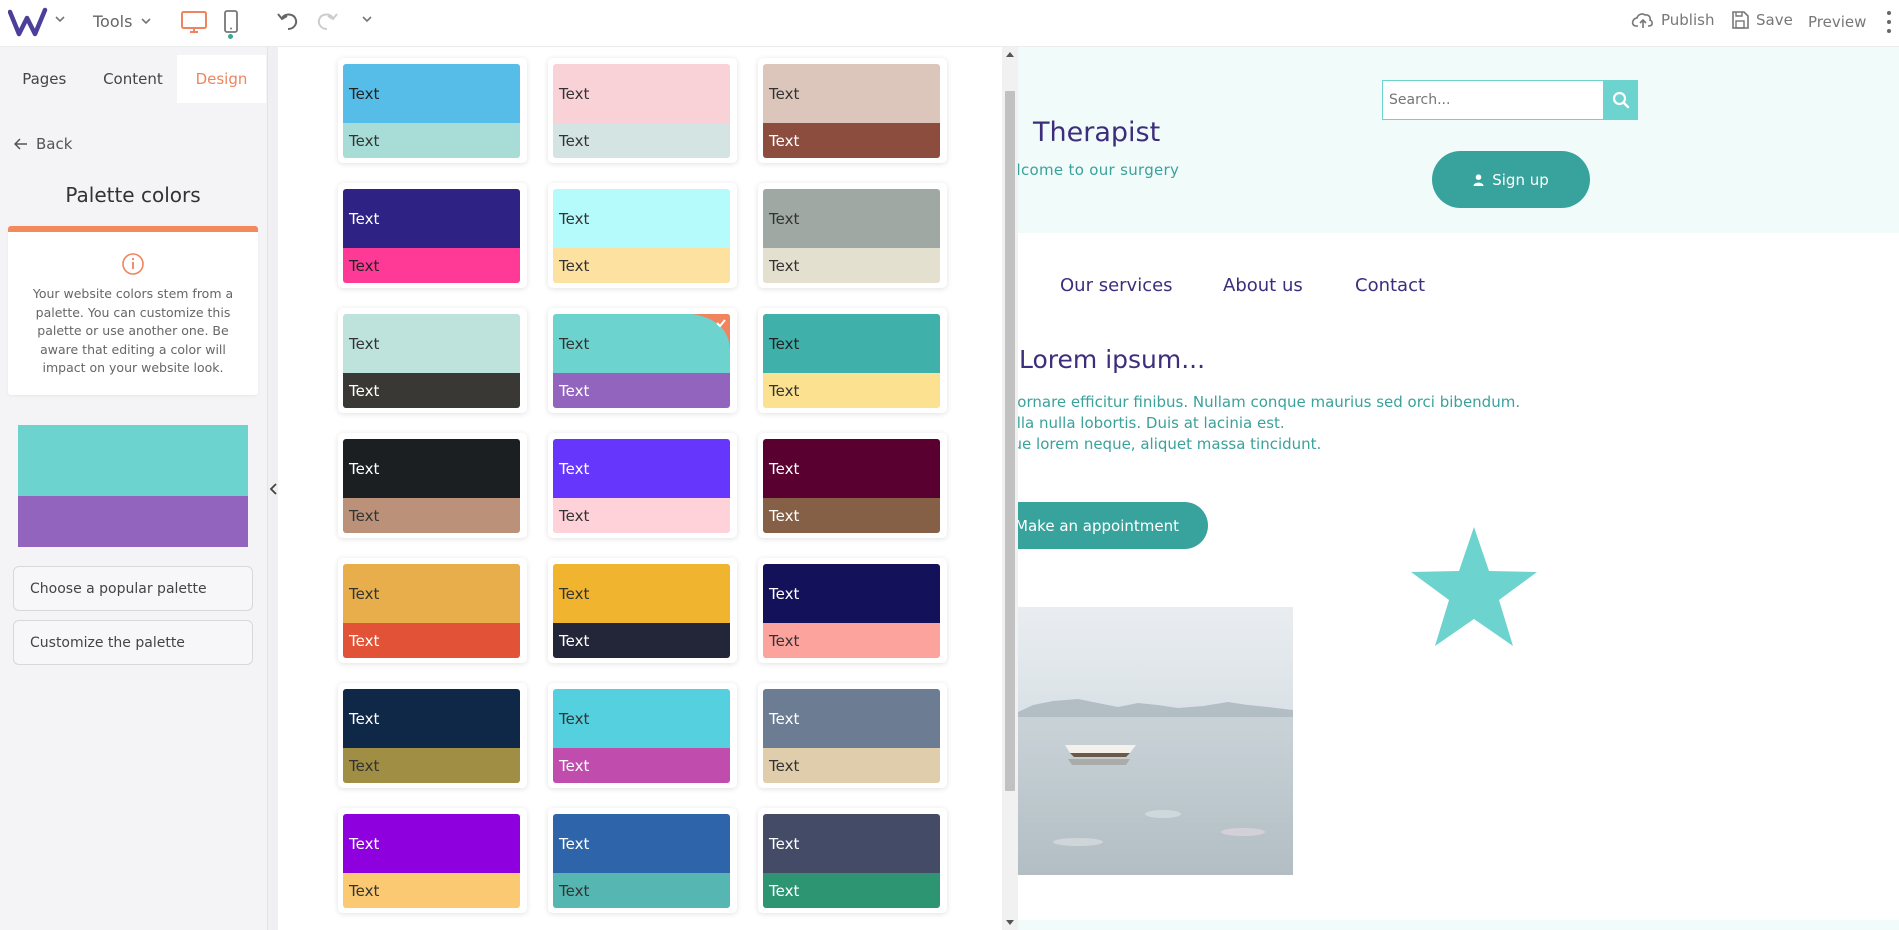 This screenshot has width=1899, height=930. What do you see at coordinates (1155, 741) in the screenshot?
I see `lake-boat-image` at bounding box center [1155, 741].